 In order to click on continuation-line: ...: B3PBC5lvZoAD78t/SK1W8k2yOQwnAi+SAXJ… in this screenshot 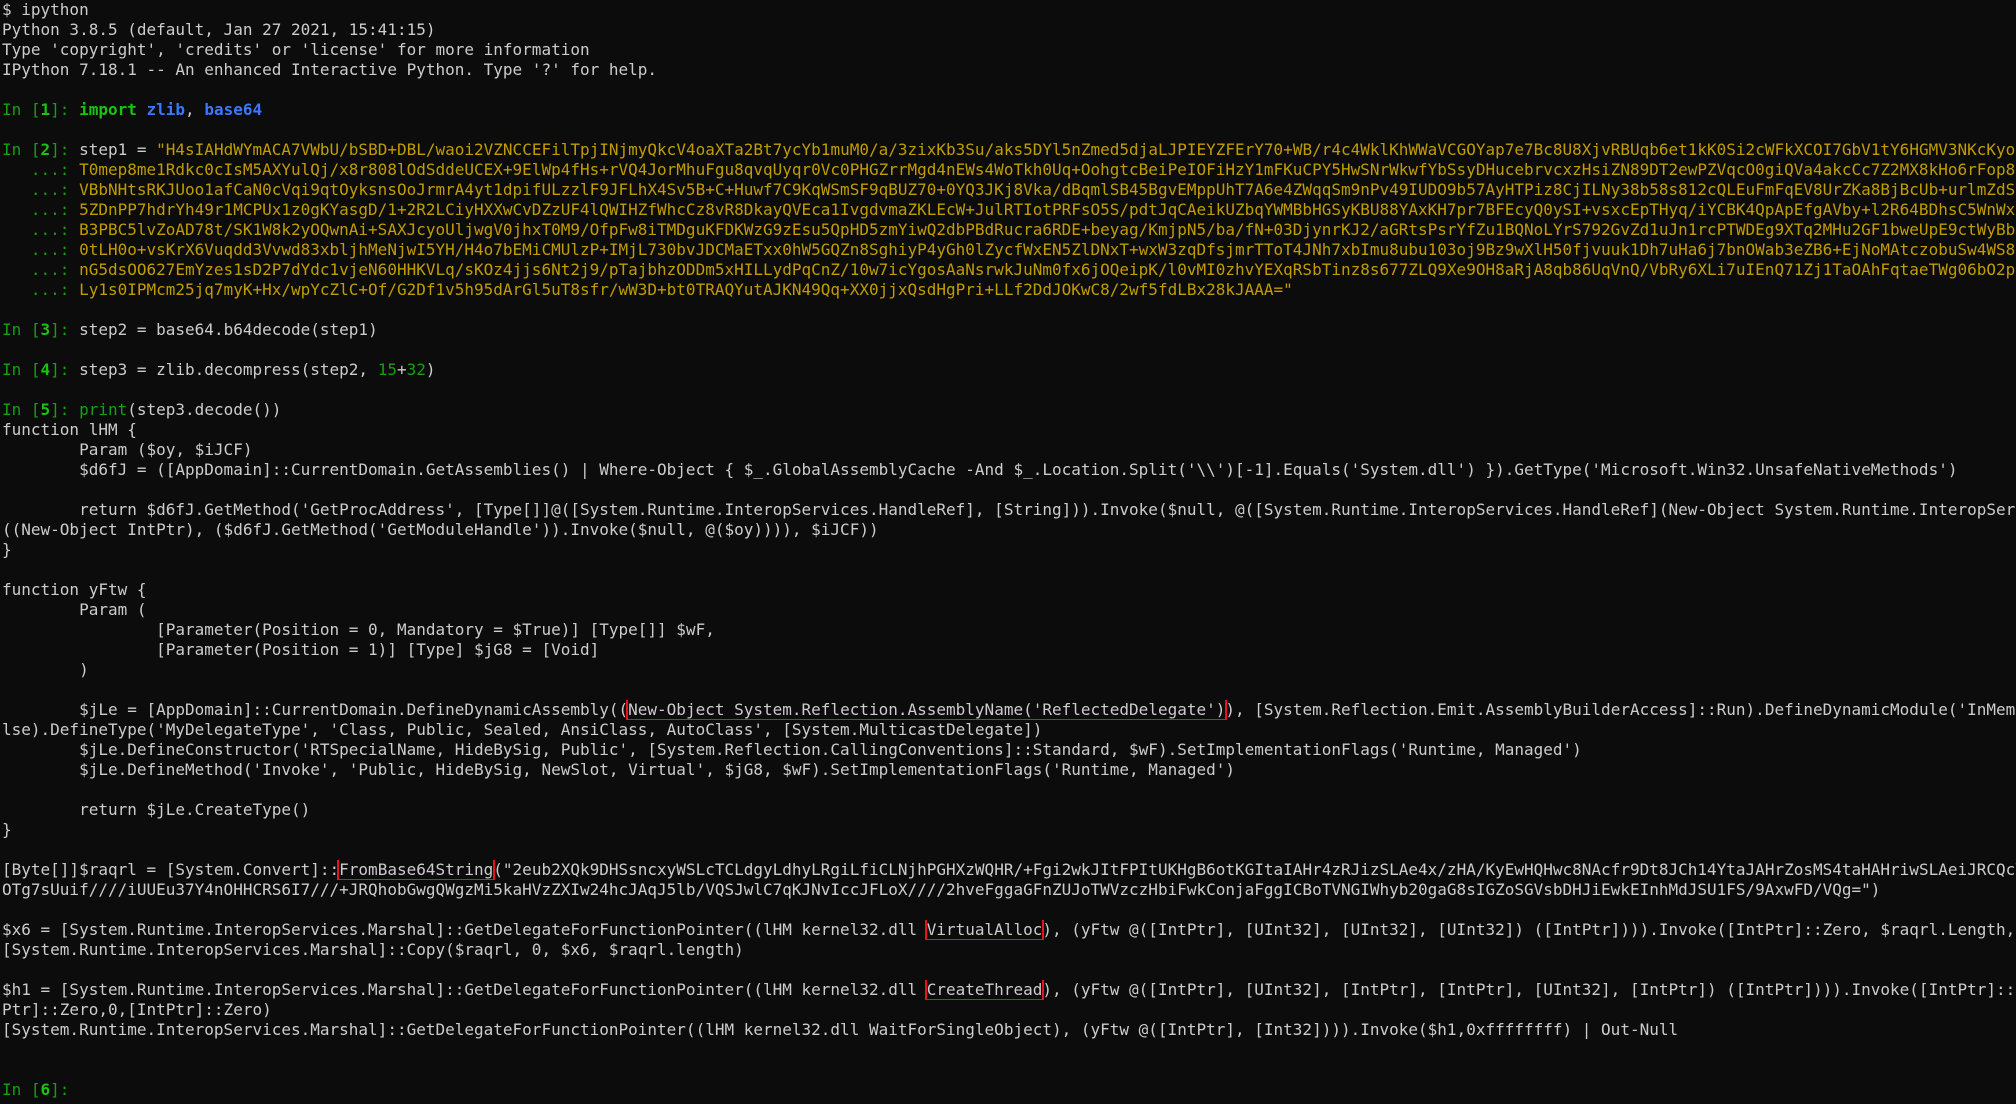, I will do `click(1008, 230)`.